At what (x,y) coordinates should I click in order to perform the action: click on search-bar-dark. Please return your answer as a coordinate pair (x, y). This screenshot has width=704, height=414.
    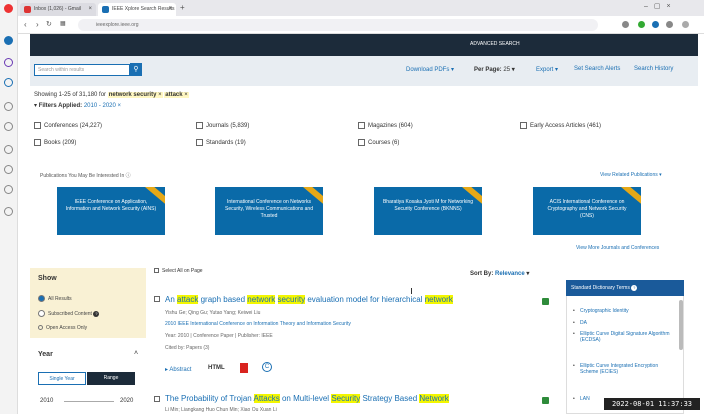
    Looking at the image, I should click on (364, 45).